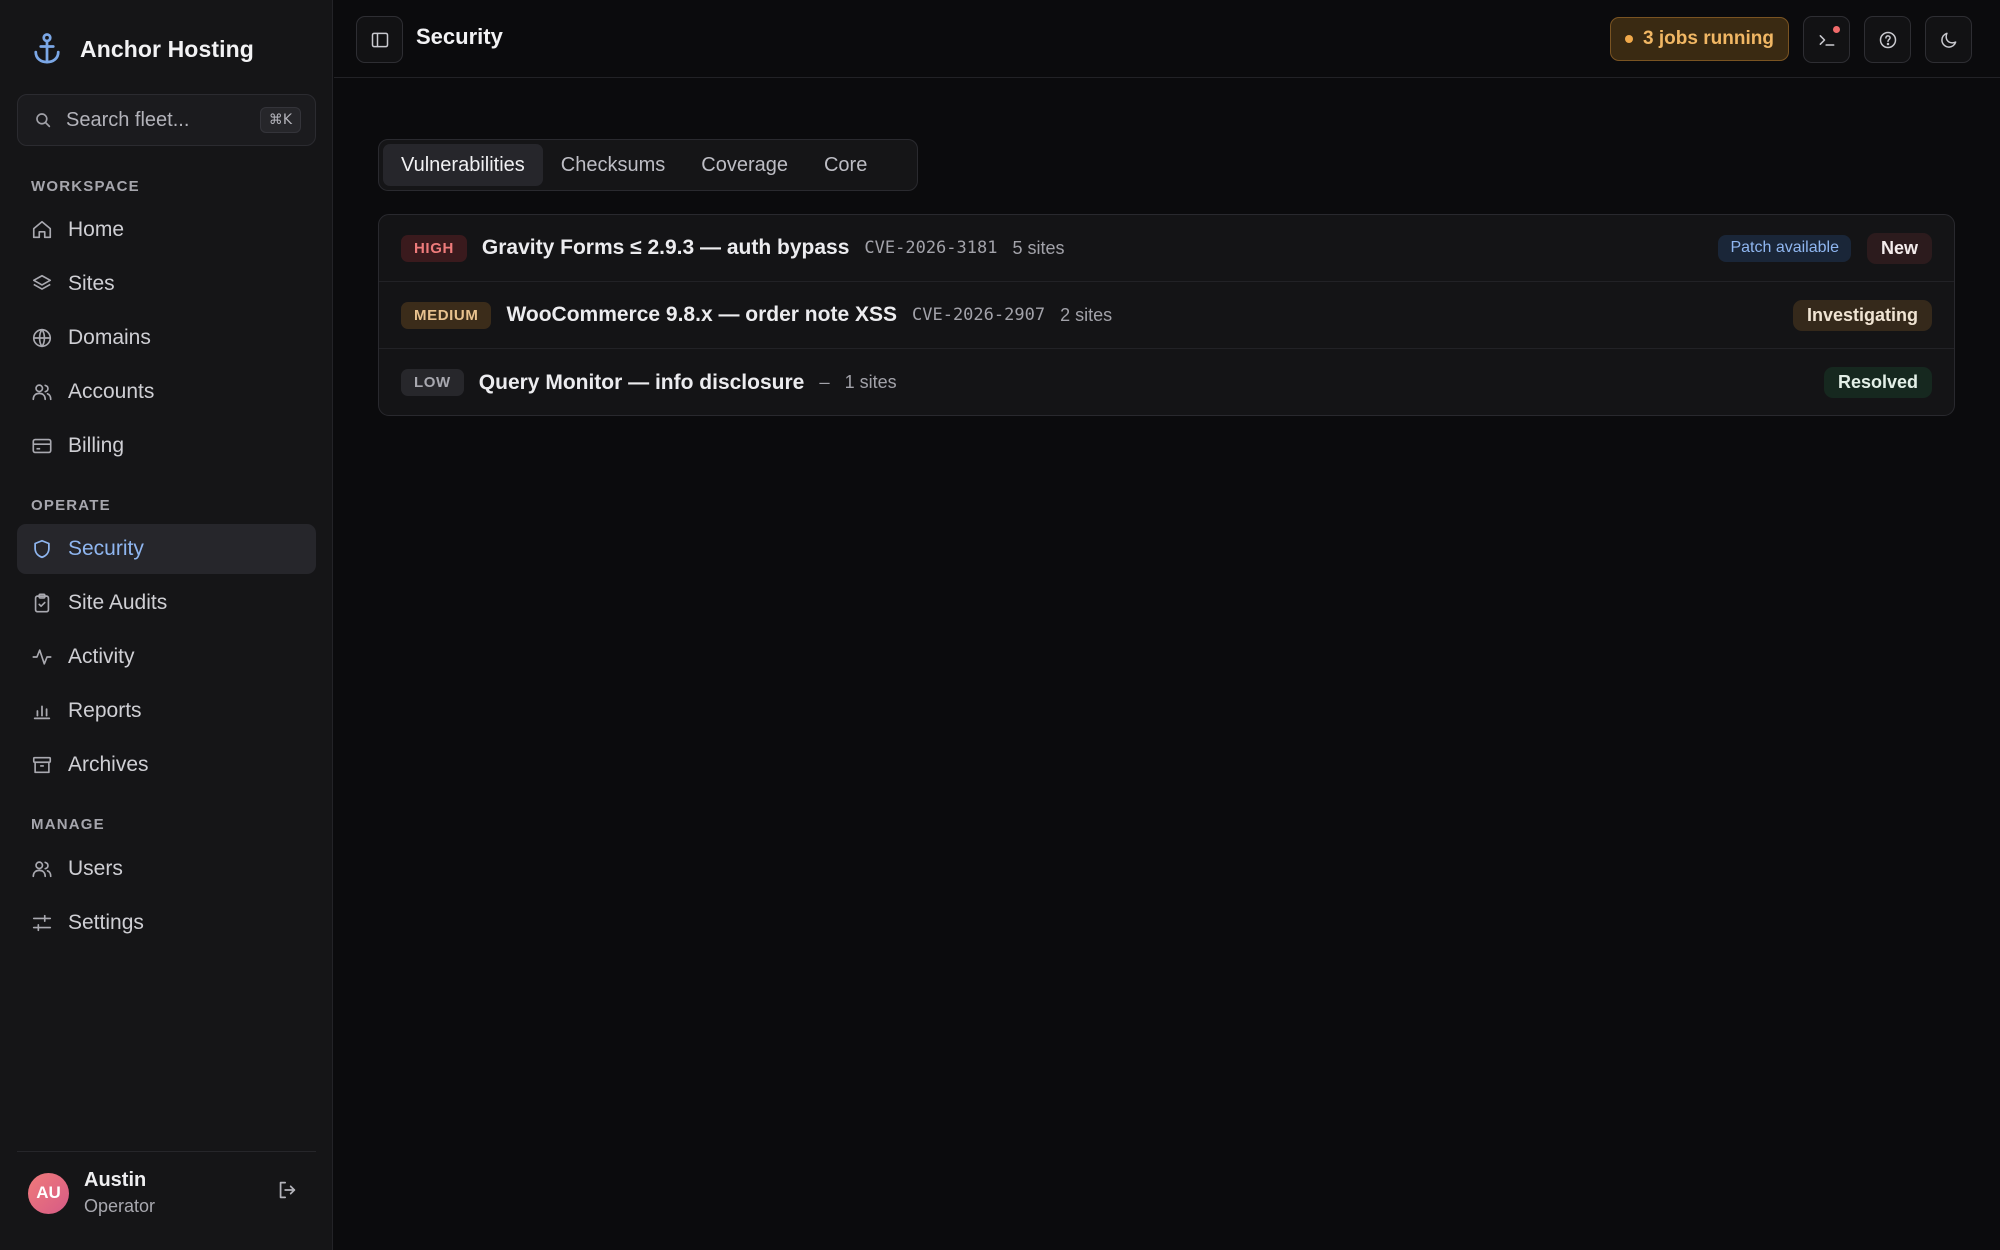 The height and width of the screenshot is (1250, 2000). I want to click on search-shortcut: ⌘K, so click(280, 120).